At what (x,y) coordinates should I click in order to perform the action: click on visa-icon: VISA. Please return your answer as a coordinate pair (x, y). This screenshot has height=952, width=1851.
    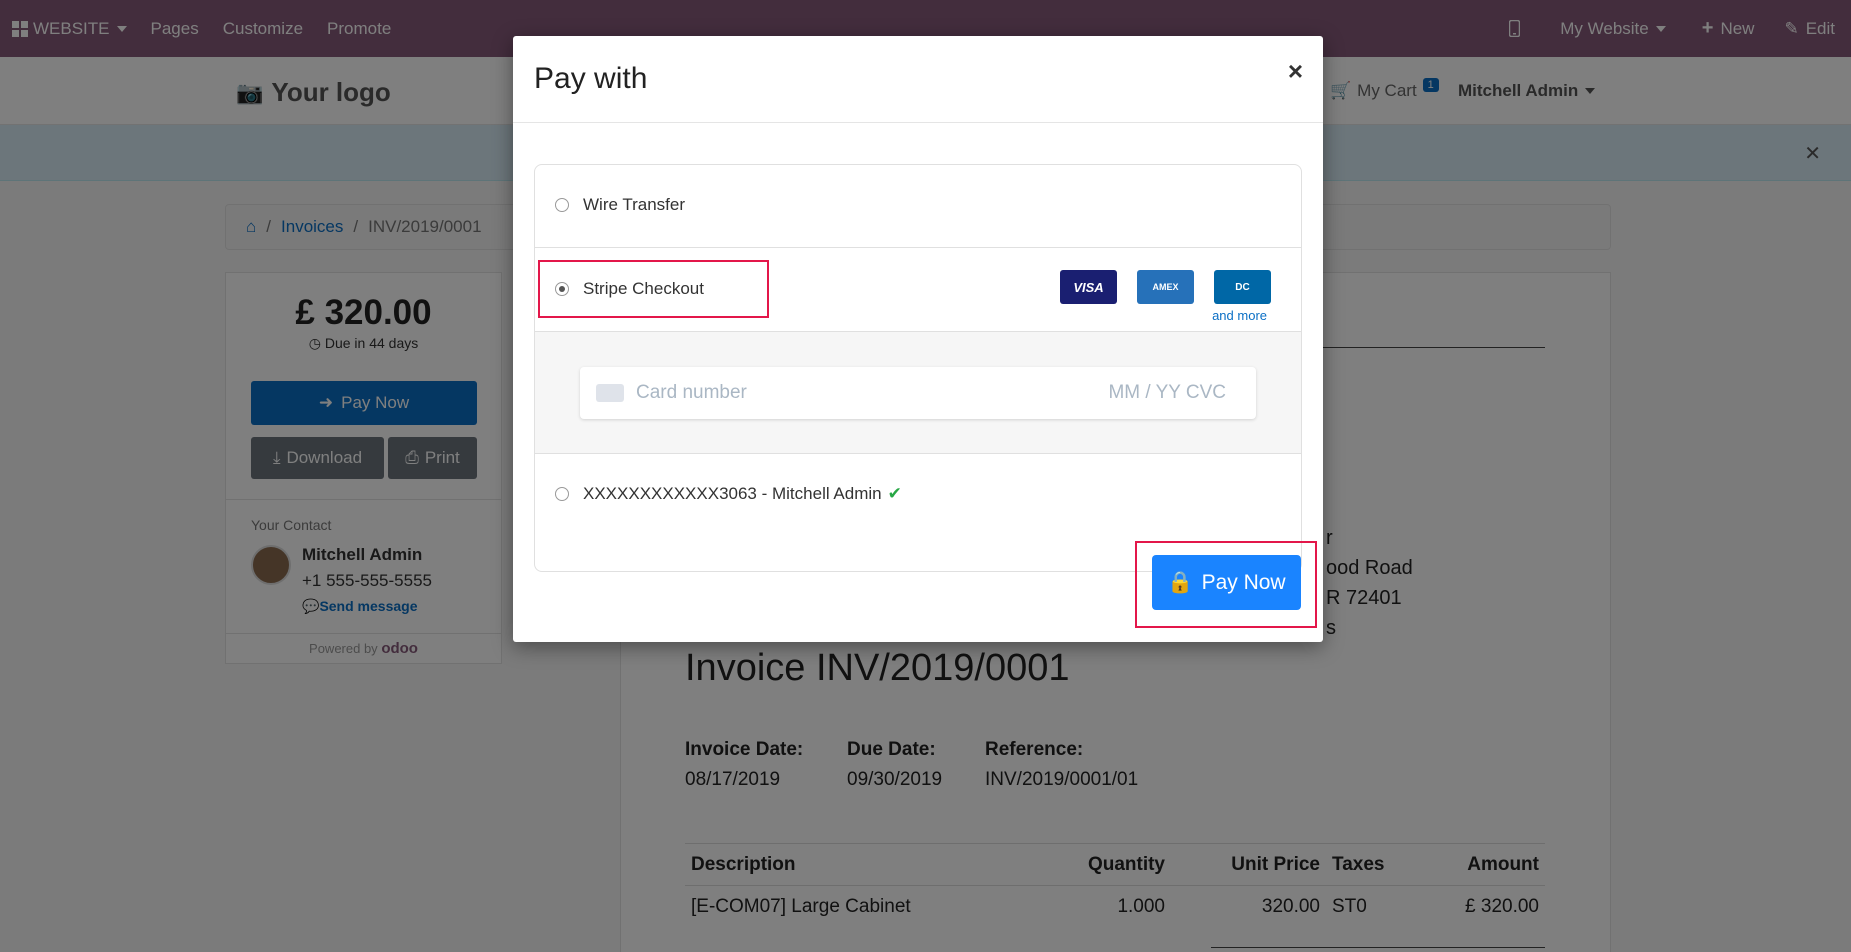
    Looking at the image, I should click on (1088, 287).